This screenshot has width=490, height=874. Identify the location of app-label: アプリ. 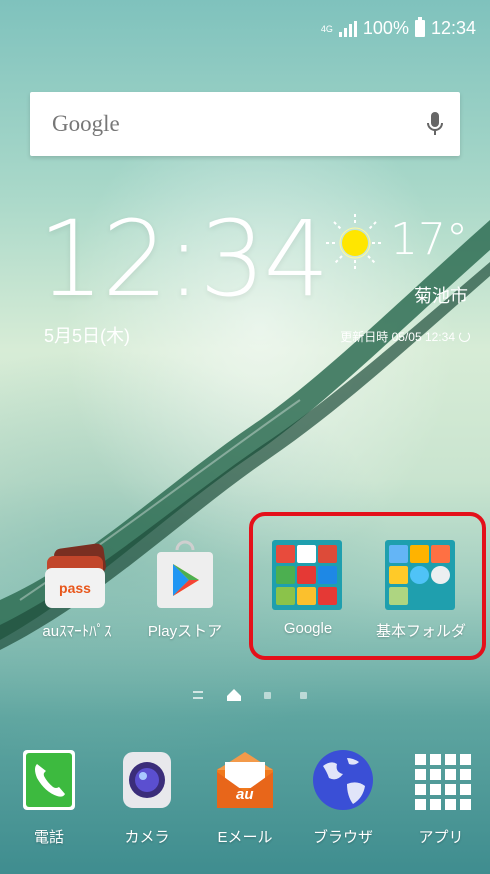
(441, 837).